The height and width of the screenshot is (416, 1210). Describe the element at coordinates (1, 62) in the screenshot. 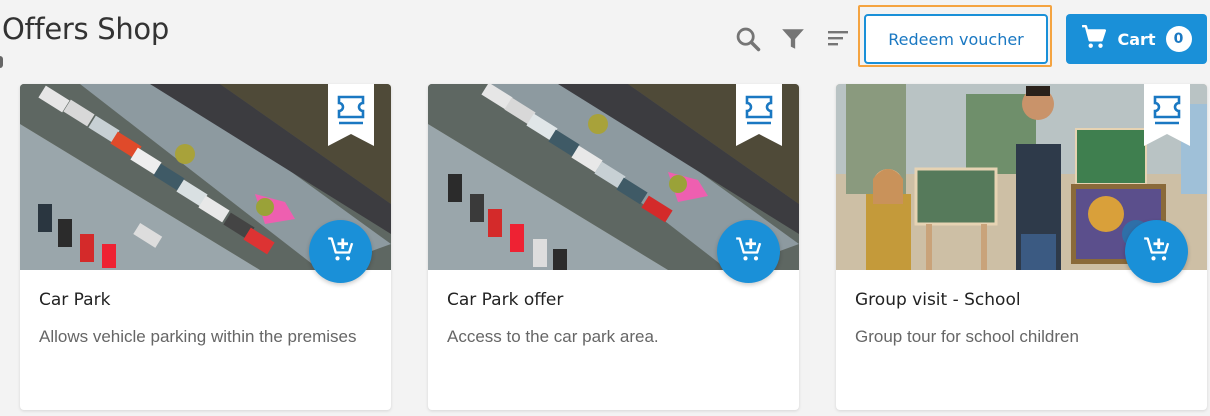

I see `sidebar-handle` at that location.